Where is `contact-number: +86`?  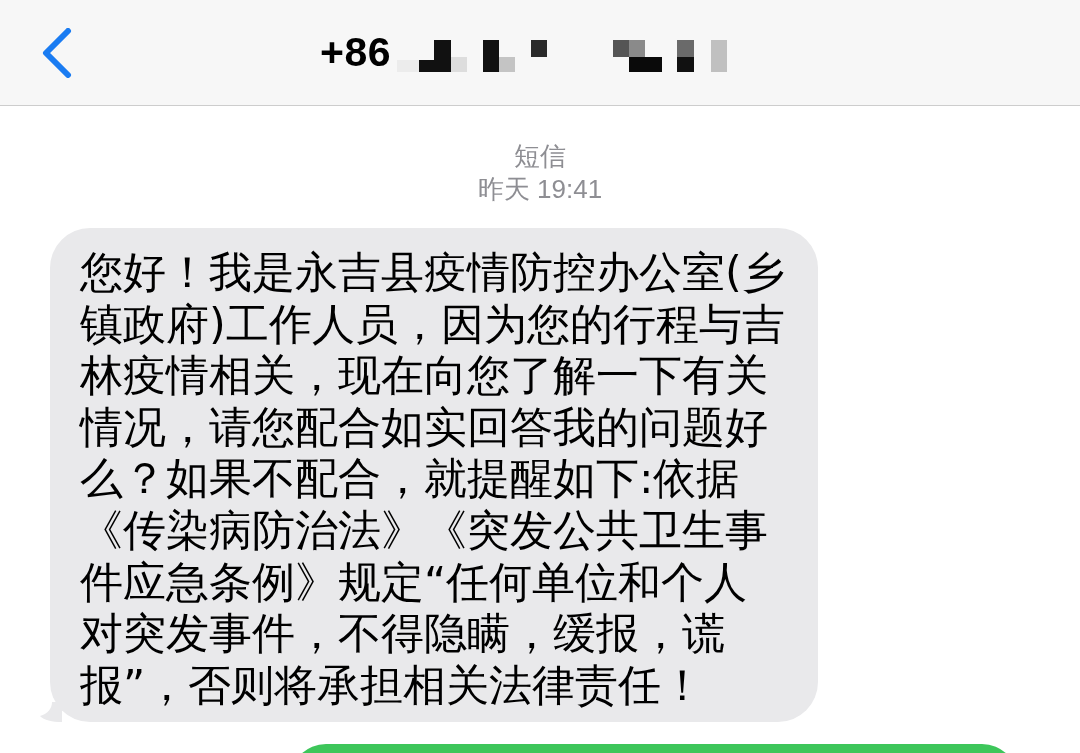 contact-number: +86 is located at coordinates (356, 52).